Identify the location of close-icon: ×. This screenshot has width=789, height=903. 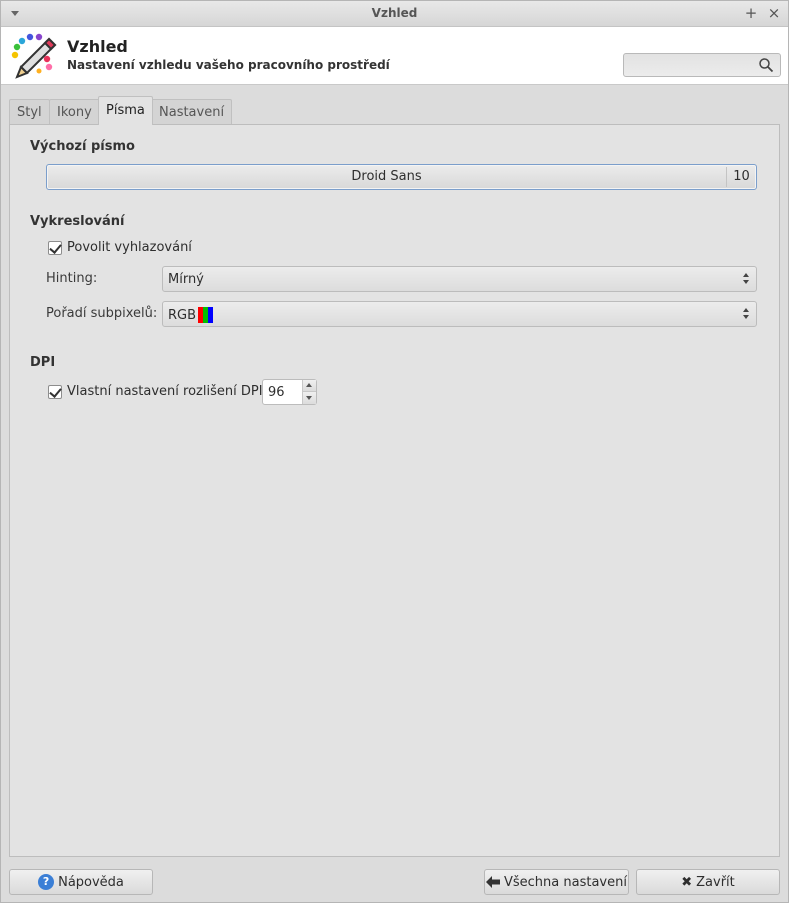
(774, 13).